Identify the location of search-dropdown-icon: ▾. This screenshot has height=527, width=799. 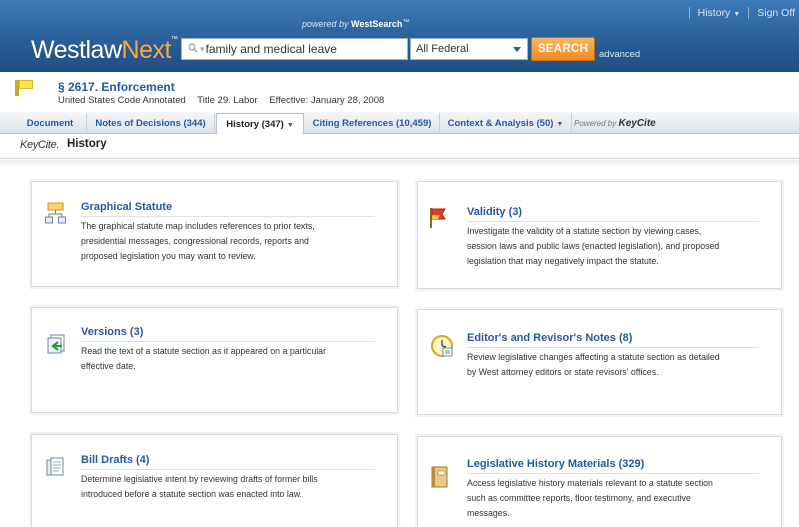
(202, 48).